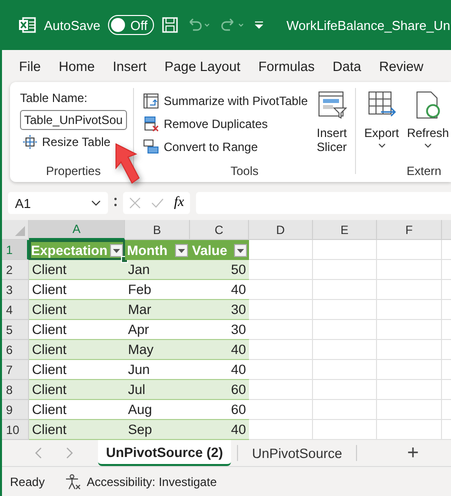 The image size is (451, 496). Describe the element at coordinates (151, 481) in the screenshot. I see `accessibility-status: Accessibility: Investigate` at that location.